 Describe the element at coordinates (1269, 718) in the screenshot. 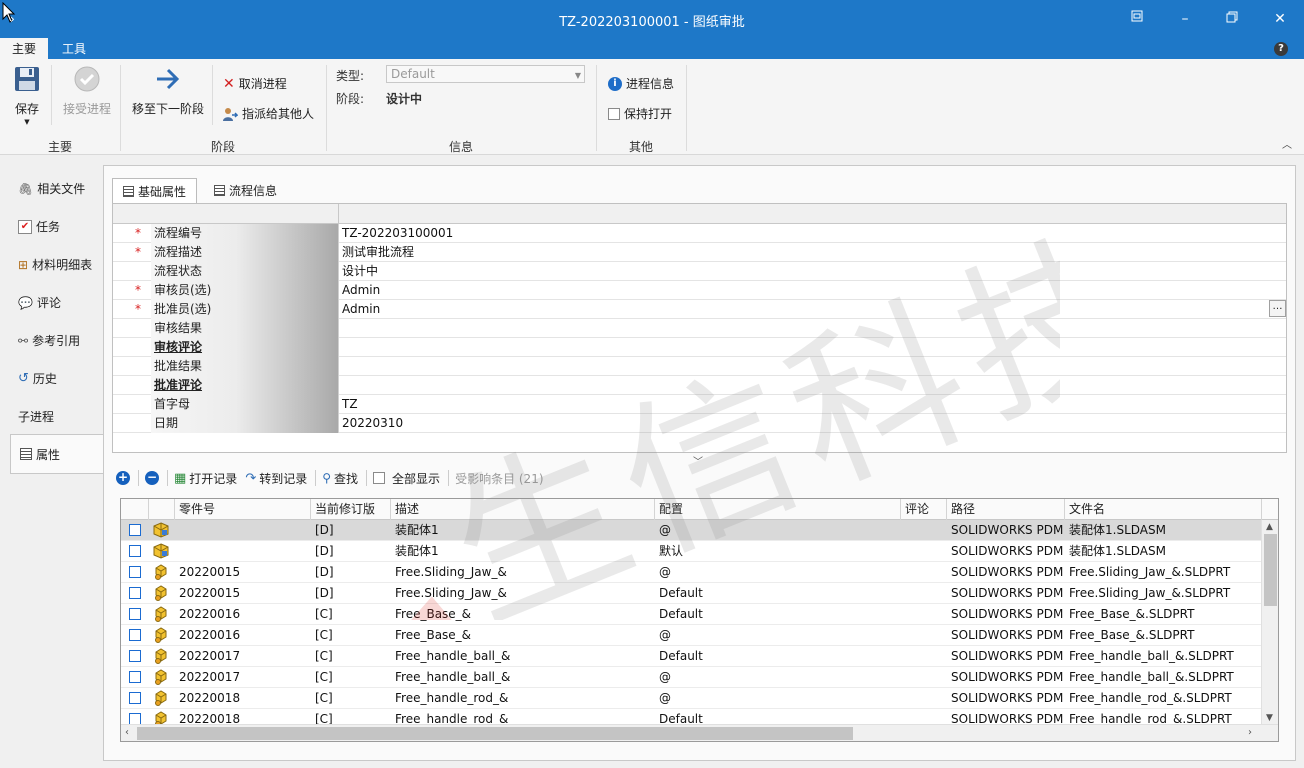

I see `scroll-down-icon: ▼` at that location.